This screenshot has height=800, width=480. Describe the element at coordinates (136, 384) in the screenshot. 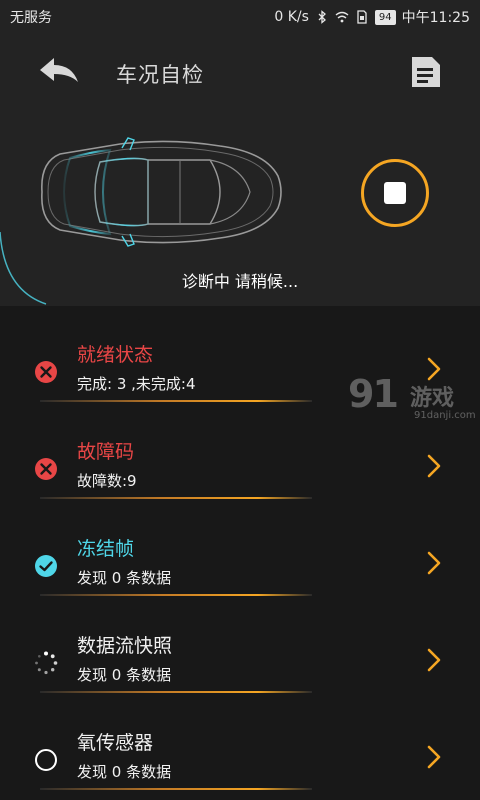

I see `item-detail: 完成: 3 ,未完成:4` at that location.